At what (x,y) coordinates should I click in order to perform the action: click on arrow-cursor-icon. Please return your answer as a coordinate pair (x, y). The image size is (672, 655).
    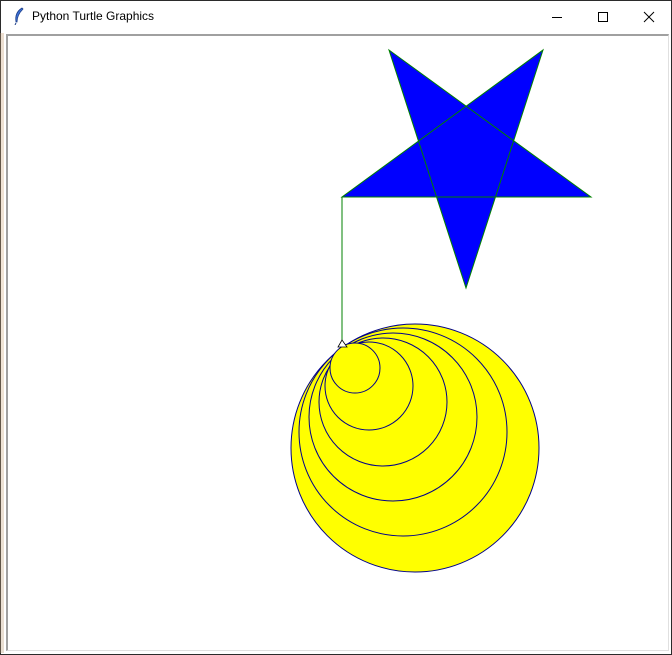
    Looking at the image, I should click on (342, 343).